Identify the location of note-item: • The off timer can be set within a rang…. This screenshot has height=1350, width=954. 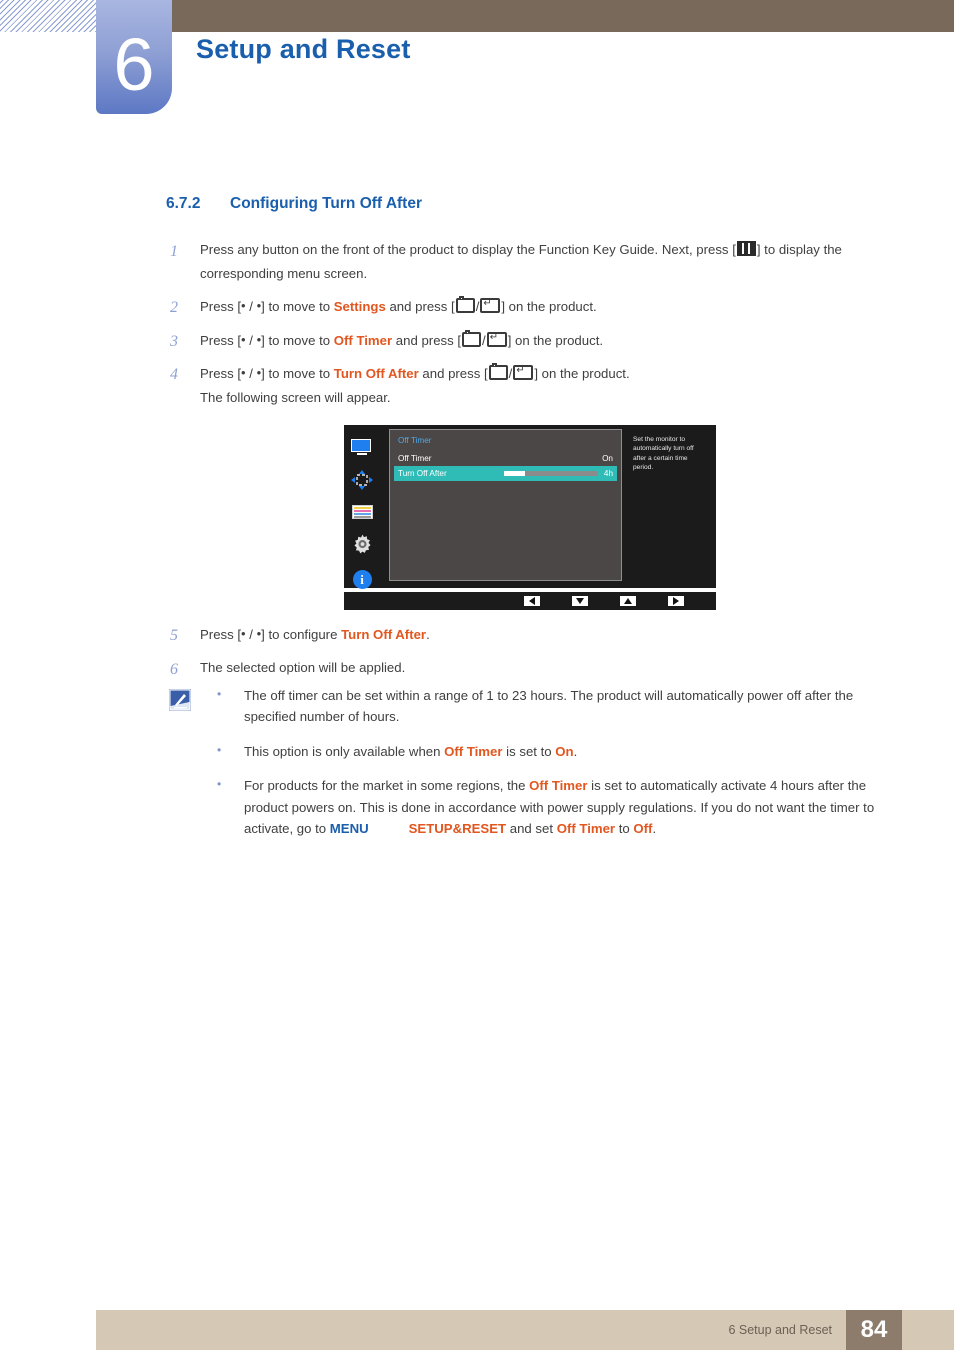
(561, 706).